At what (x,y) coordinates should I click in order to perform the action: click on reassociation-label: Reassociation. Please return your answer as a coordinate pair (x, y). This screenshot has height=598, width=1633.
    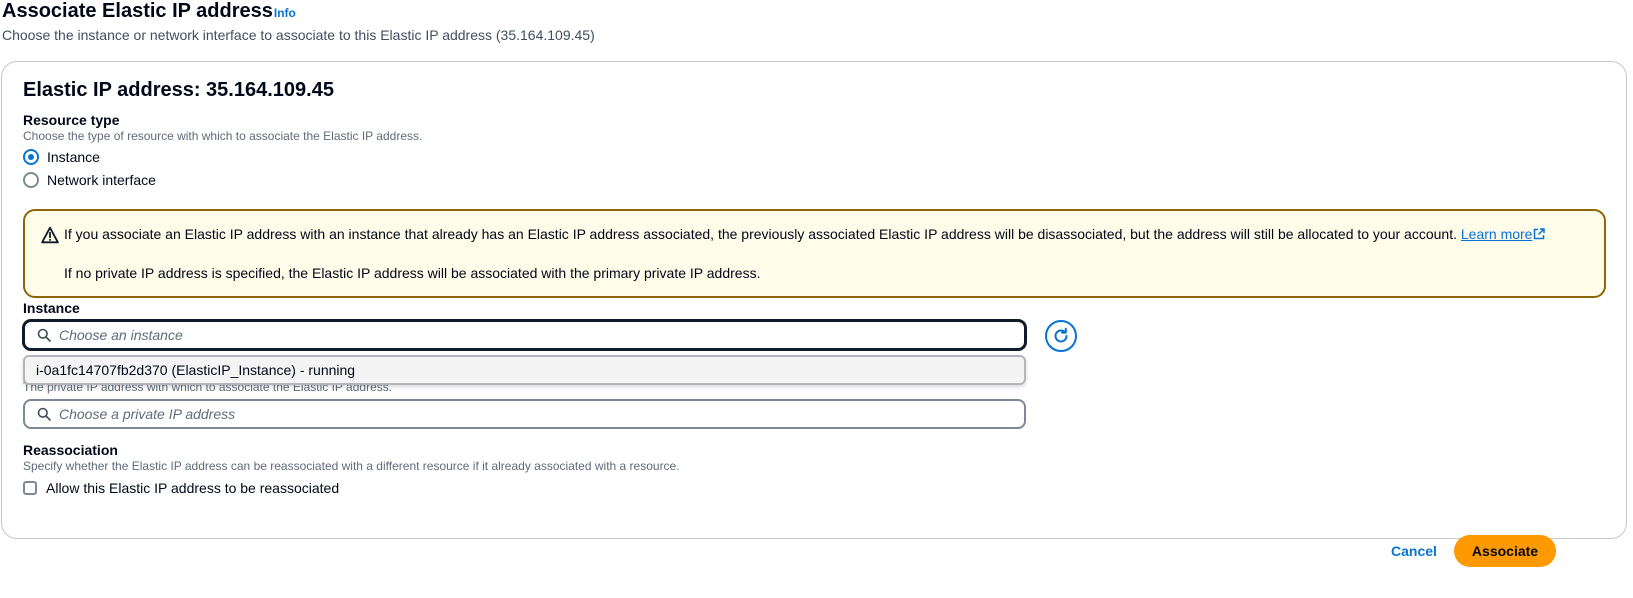
    Looking at the image, I should click on (70, 450).